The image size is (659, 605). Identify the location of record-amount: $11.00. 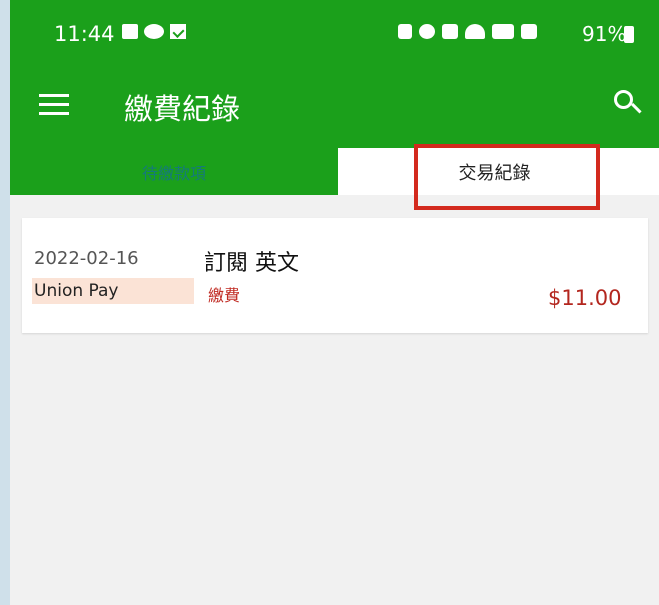
(585, 298).